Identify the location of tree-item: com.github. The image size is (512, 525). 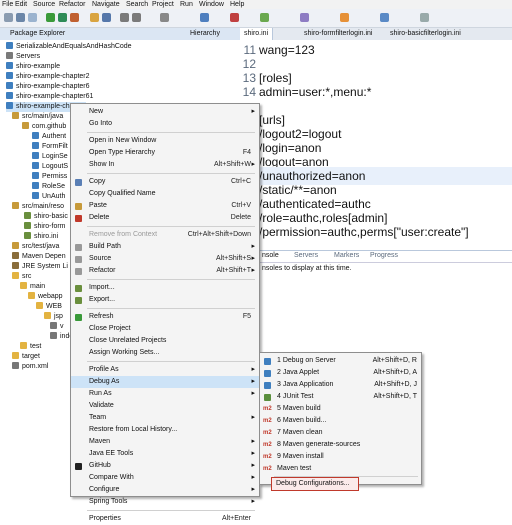
(44, 127).